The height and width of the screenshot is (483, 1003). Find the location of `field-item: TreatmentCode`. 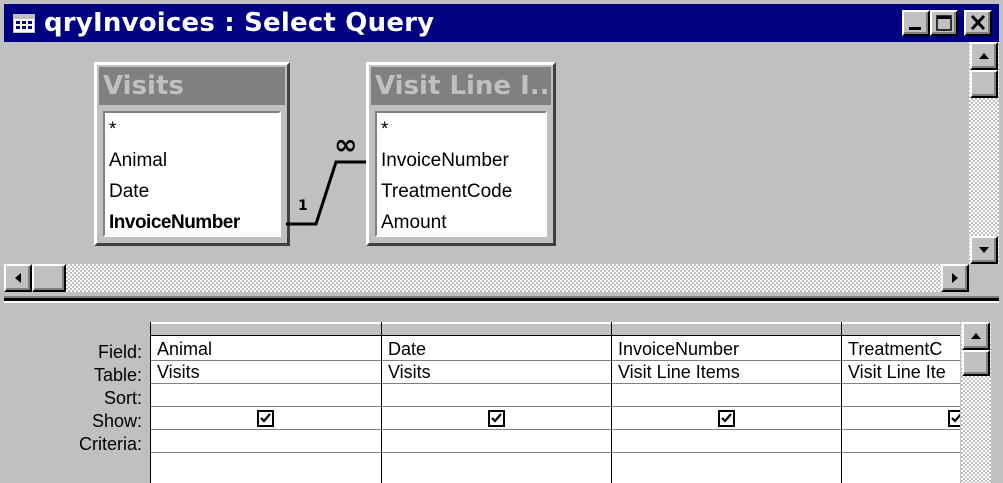

field-item: TreatmentCode is located at coordinates (446, 192).